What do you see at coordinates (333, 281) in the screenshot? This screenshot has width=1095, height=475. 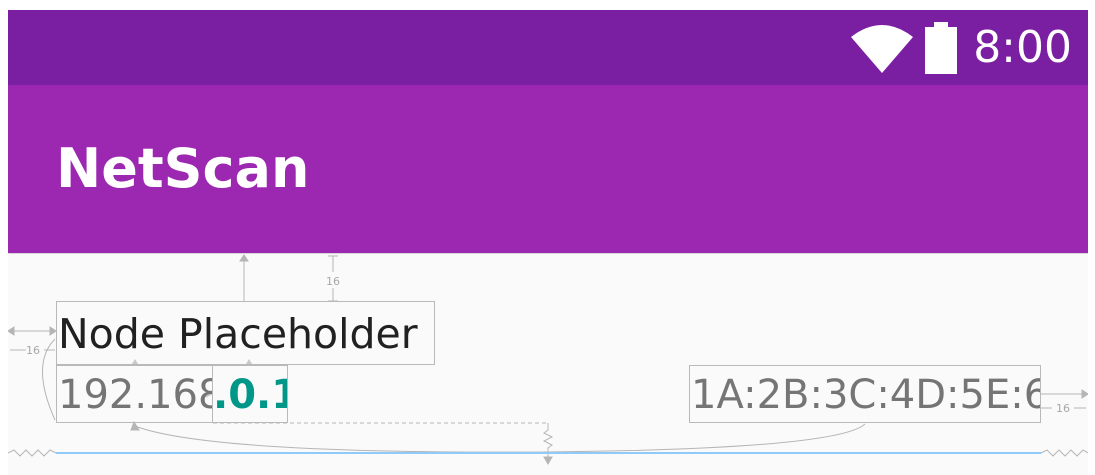 I see `top-margin-label: 16` at bounding box center [333, 281].